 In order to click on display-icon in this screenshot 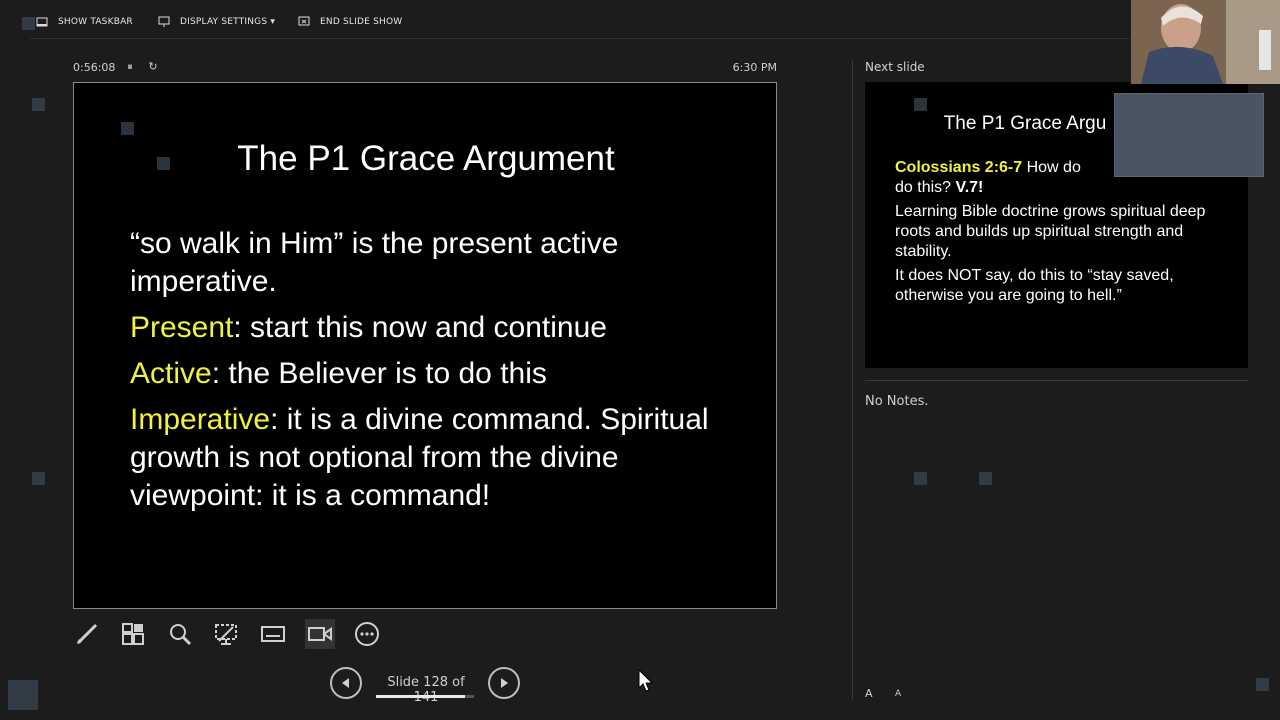, I will do `click(164, 21)`.